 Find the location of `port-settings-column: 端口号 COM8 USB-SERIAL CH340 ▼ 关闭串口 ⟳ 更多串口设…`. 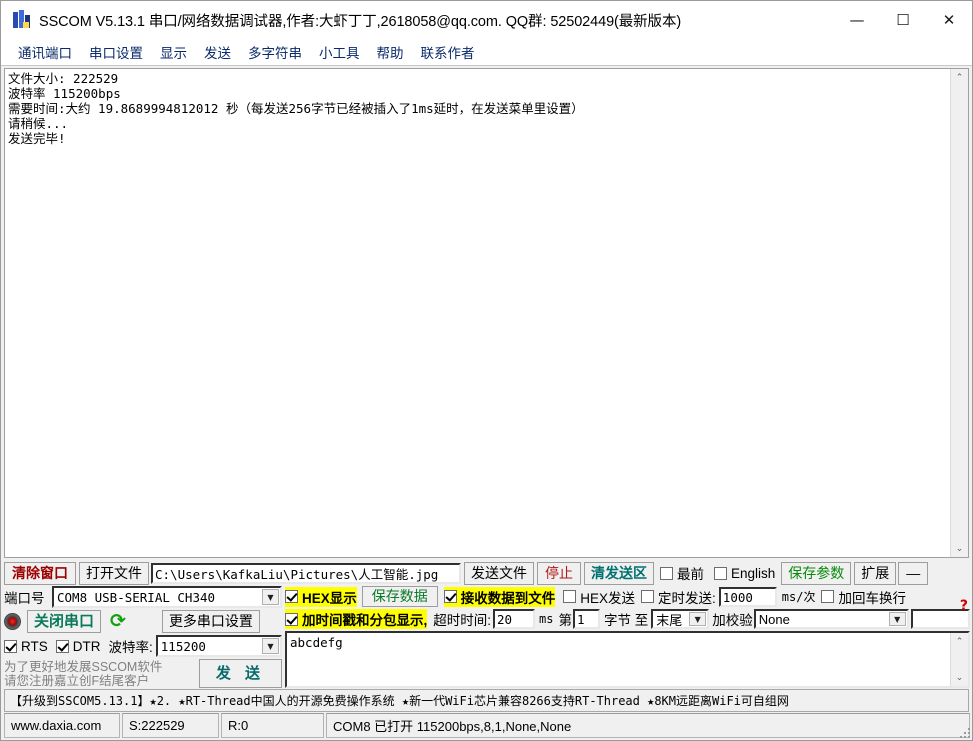

port-settings-column: 端口号 COM8 USB-SERIAL CH340 ▼ 关闭串口 ⟳ 更多串口设… is located at coordinates (143, 637).